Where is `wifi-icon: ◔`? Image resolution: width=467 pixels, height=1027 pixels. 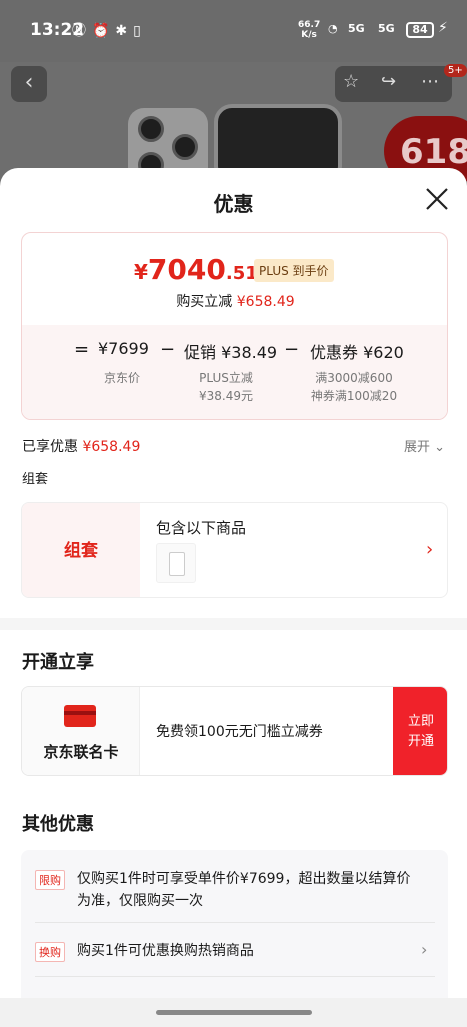 wifi-icon: ◔ is located at coordinates (333, 28).